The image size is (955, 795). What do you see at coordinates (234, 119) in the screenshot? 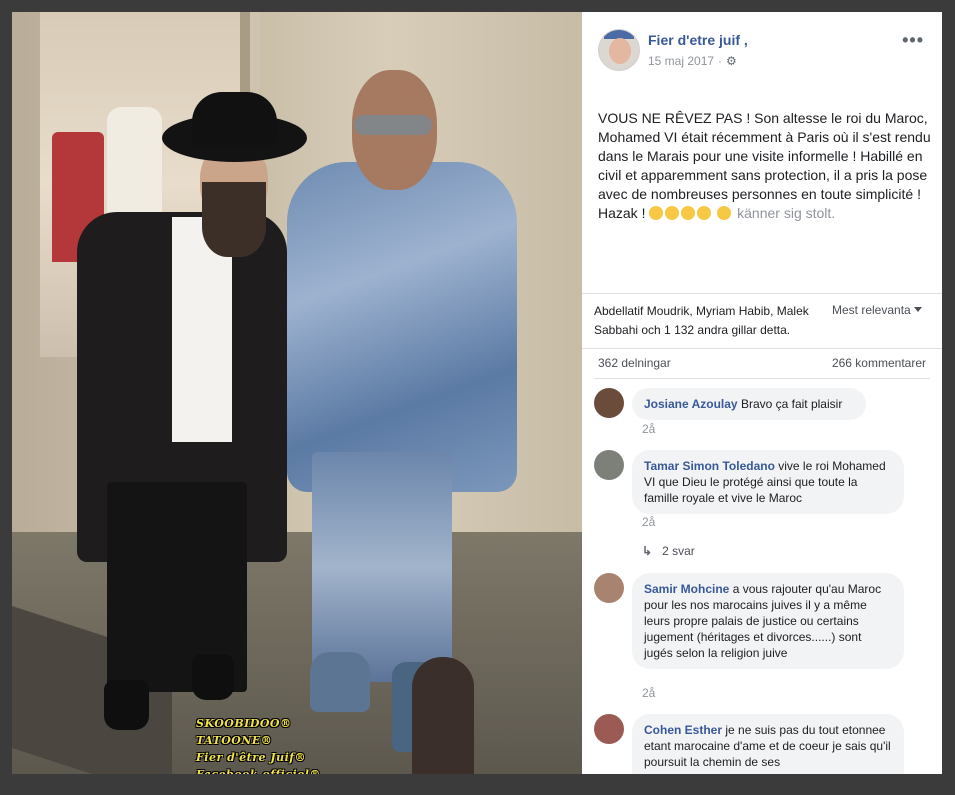
I see `black-hat-crown` at bounding box center [234, 119].